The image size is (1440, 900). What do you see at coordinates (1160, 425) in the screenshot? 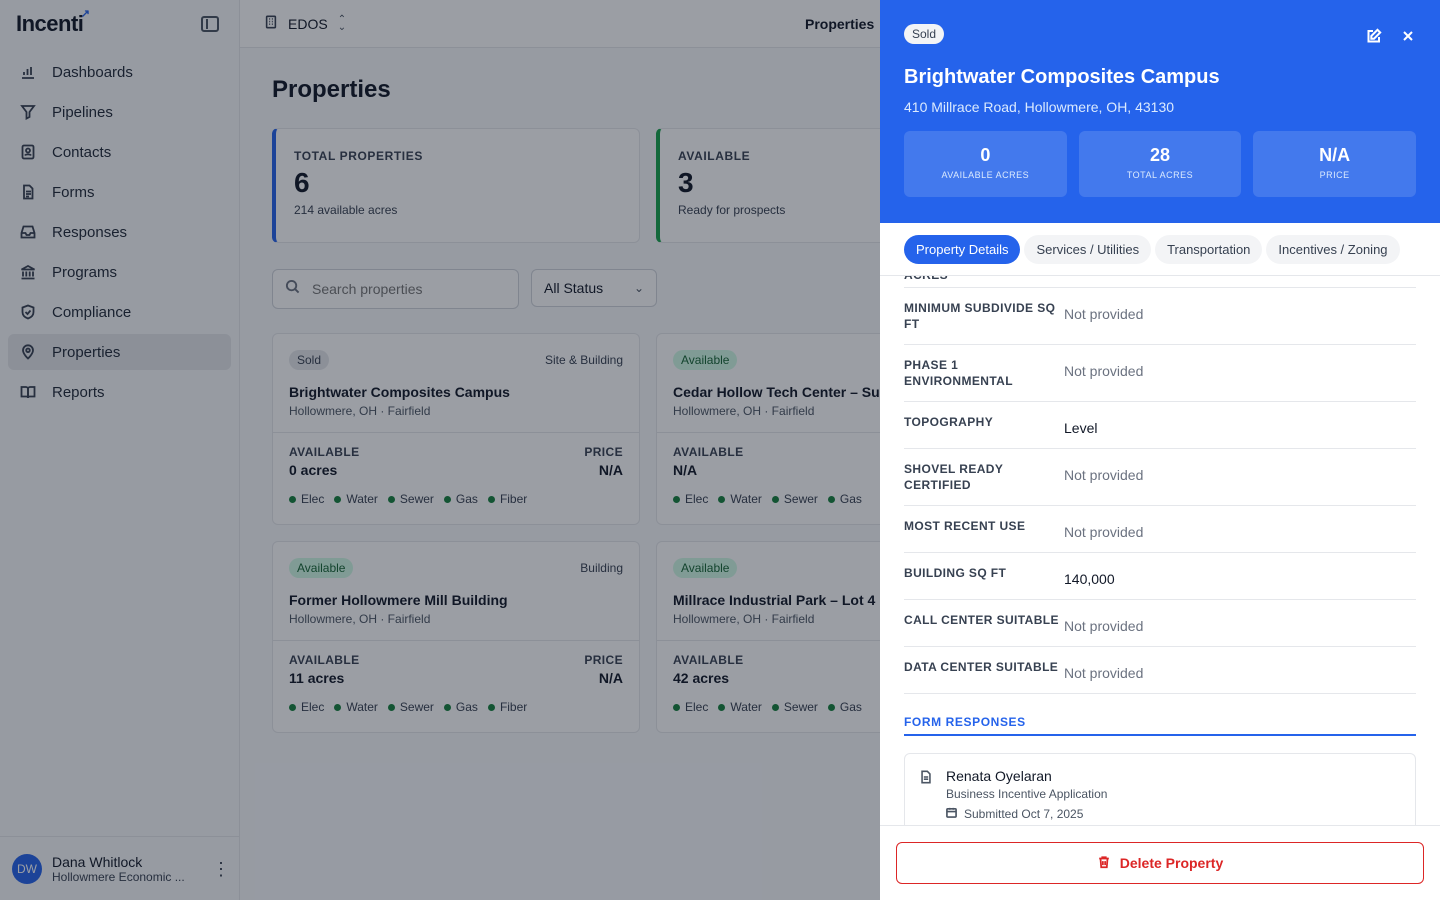
I see `detail-row: TOPOGRAPHY Level` at bounding box center [1160, 425].